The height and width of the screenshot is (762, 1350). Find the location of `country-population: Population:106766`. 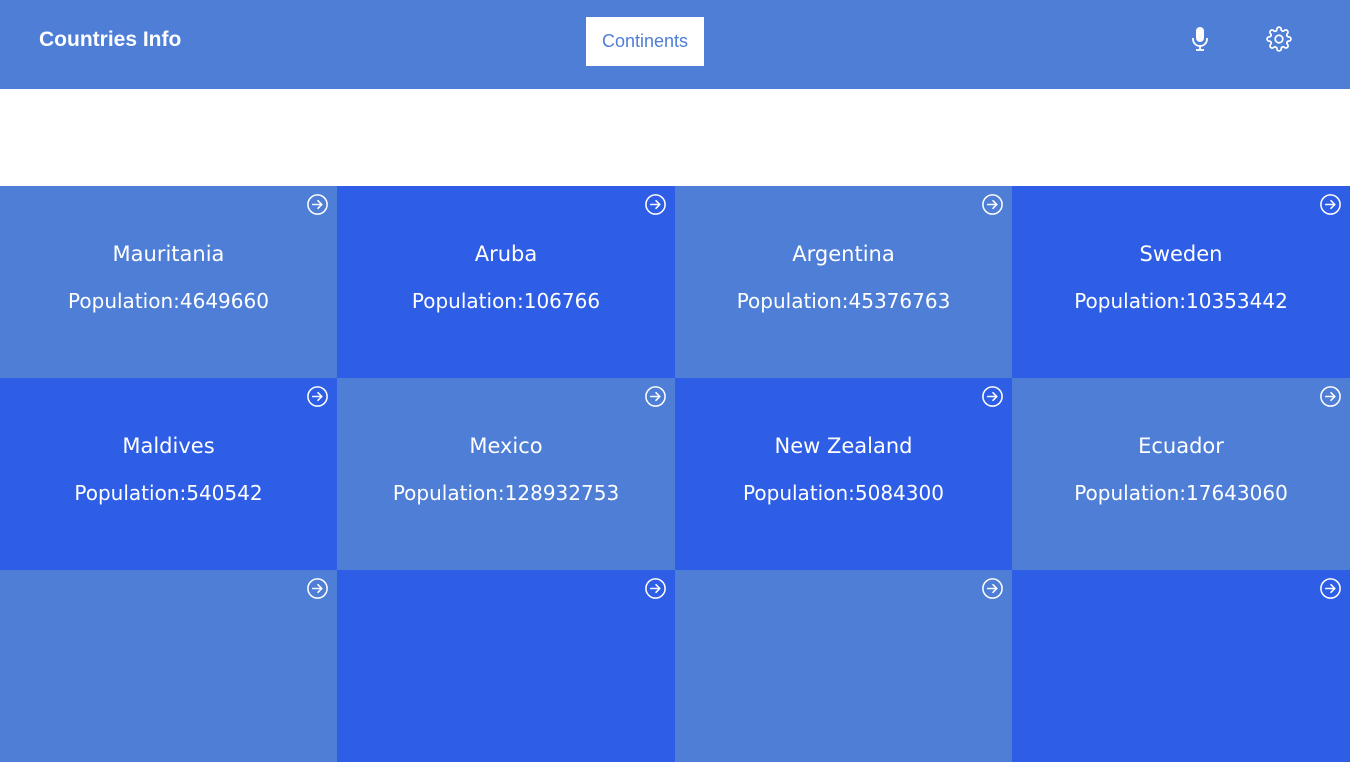

country-population: Population:106766 is located at coordinates (506, 301).